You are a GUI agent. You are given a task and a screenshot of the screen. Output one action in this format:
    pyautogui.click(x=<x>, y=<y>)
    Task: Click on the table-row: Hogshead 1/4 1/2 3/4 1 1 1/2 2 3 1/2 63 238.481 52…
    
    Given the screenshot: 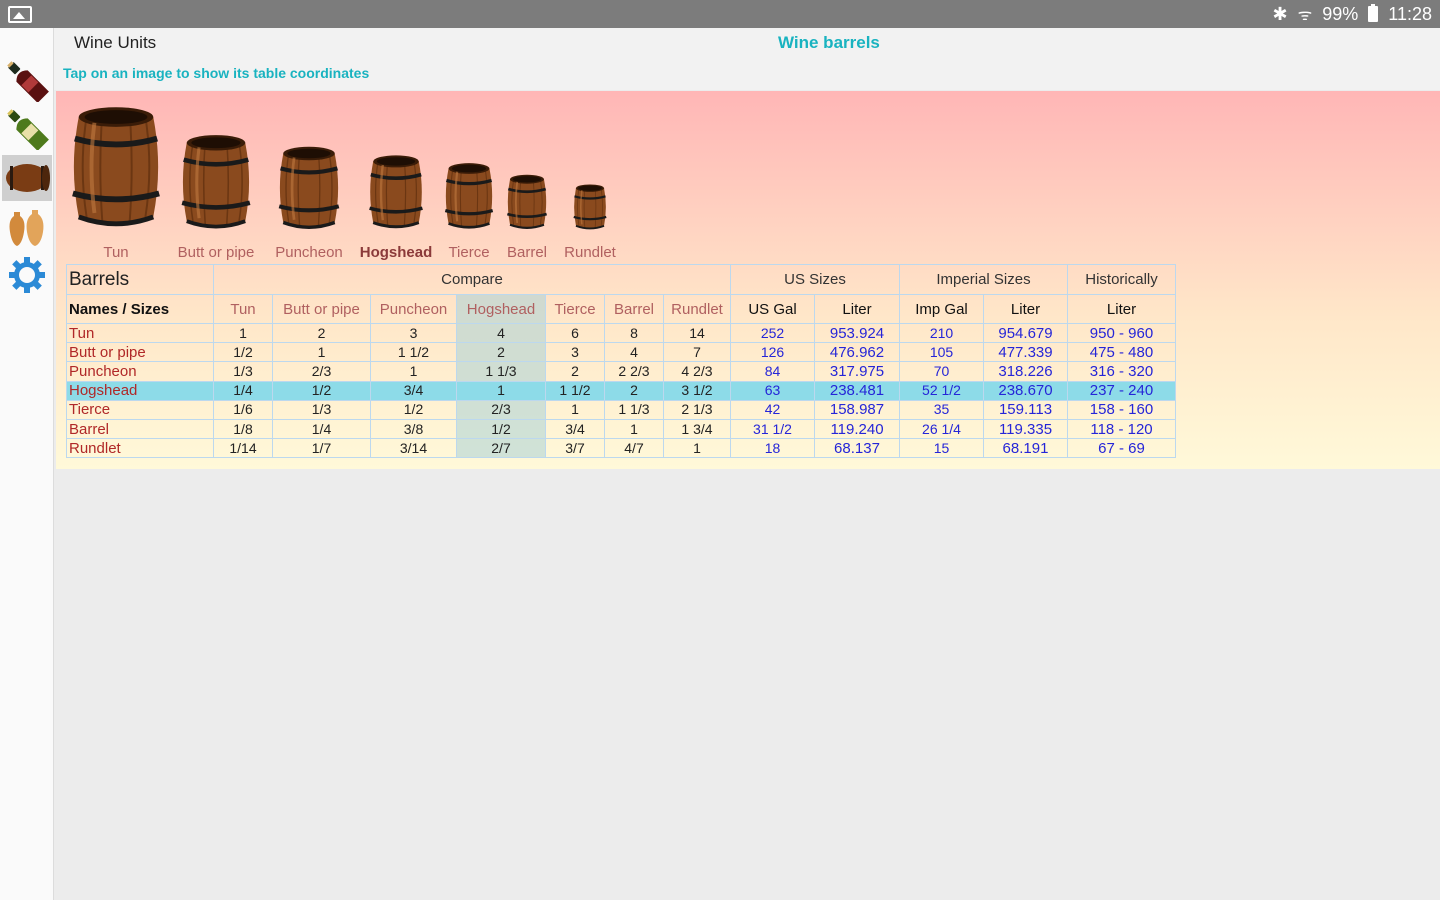 What is the action you would take?
    pyautogui.click(x=621, y=390)
    